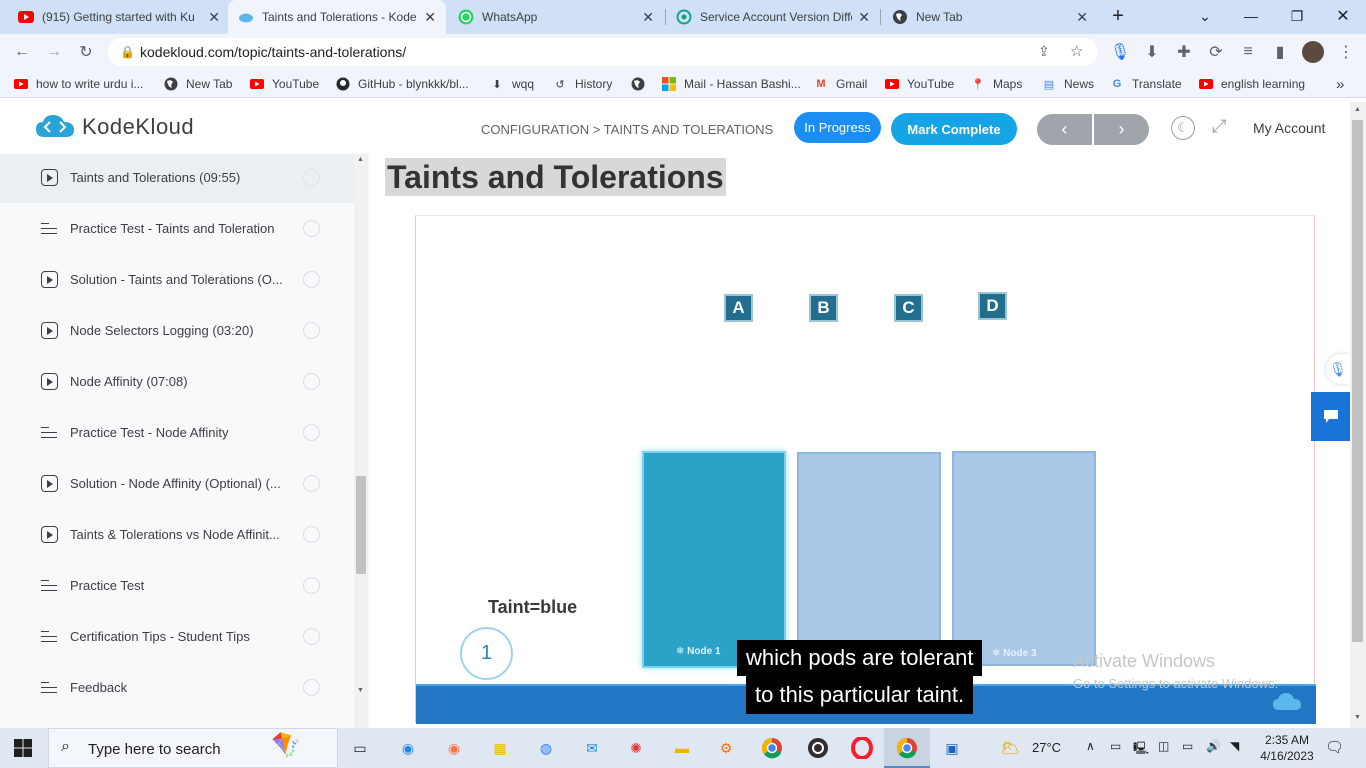  What do you see at coordinates (1115, 746) in the screenshot?
I see `tray-app-icon: ▭` at bounding box center [1115, 746].